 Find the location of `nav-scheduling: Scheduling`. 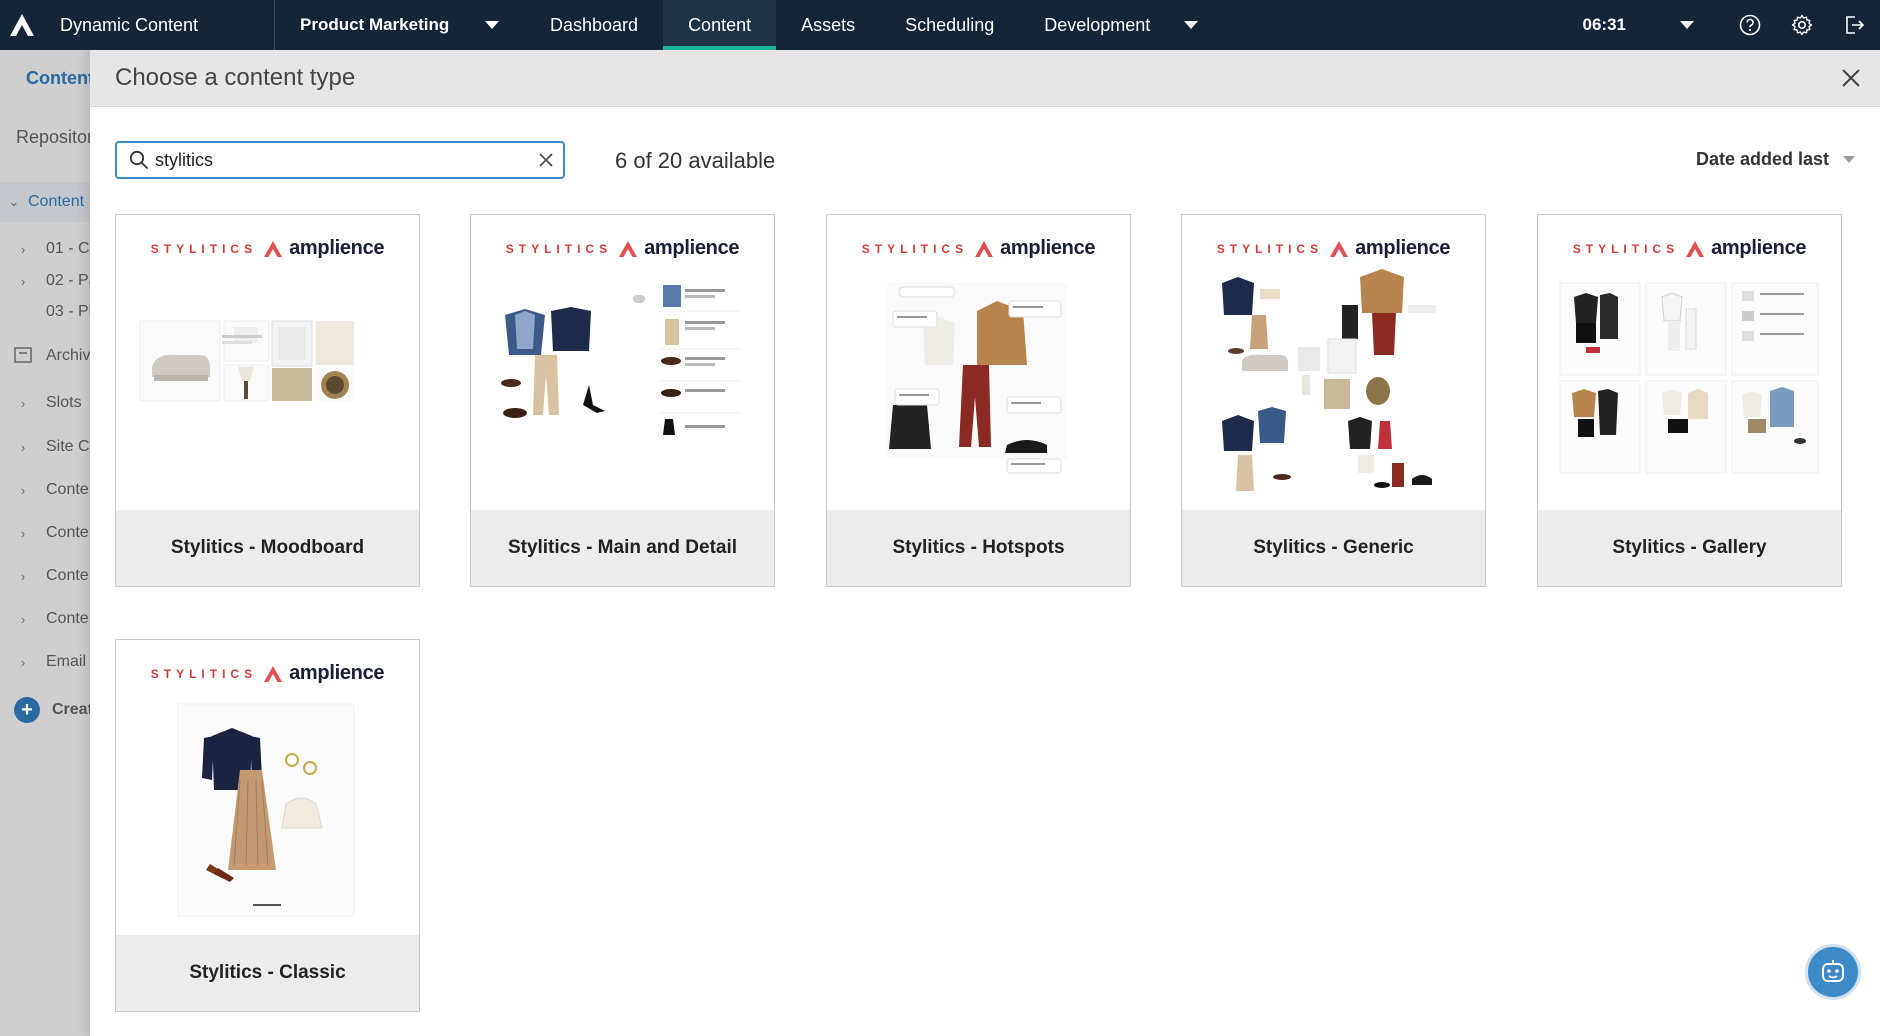

nav-scheduling: Scheduling is located at coordinates (949, 25).